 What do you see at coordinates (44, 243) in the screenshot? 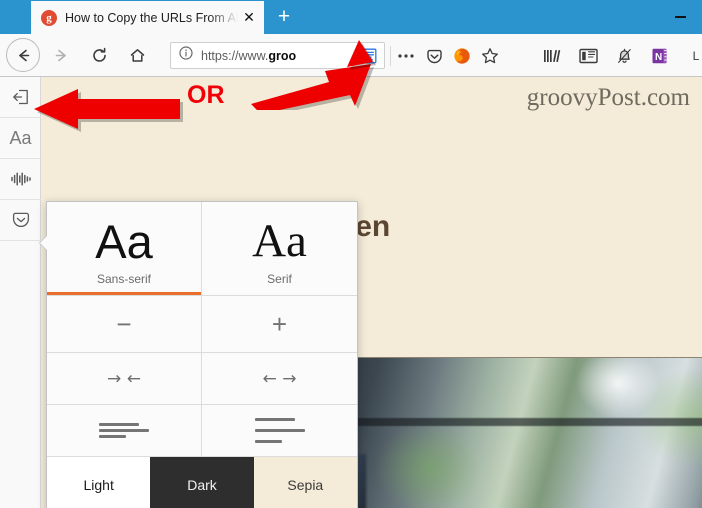
I see `popup-pointer` at bounding box center [44, 243].